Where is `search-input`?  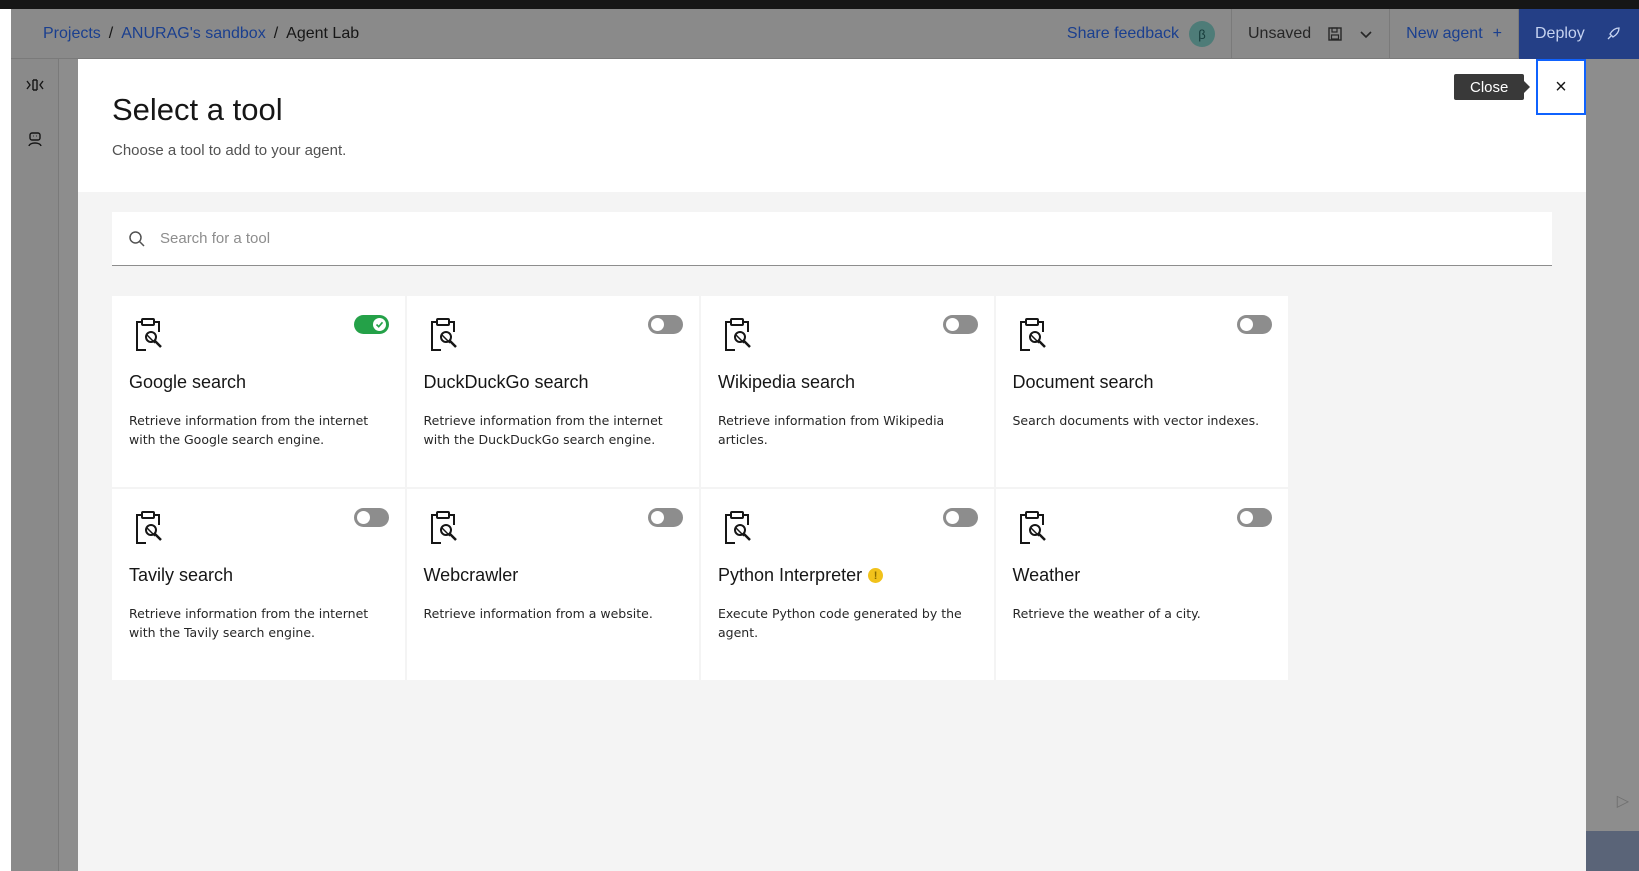
search-input is located at coordinates (810, 238).